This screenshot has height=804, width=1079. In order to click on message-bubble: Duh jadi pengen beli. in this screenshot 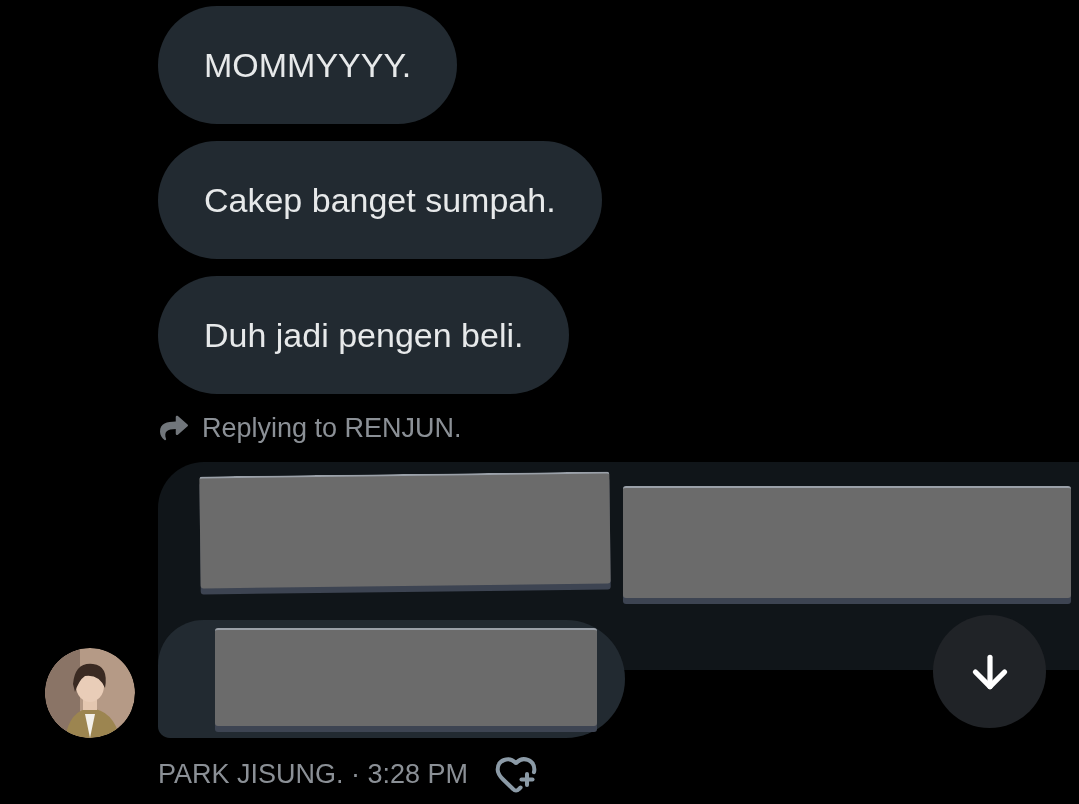, I will do `click(364, 335)`.